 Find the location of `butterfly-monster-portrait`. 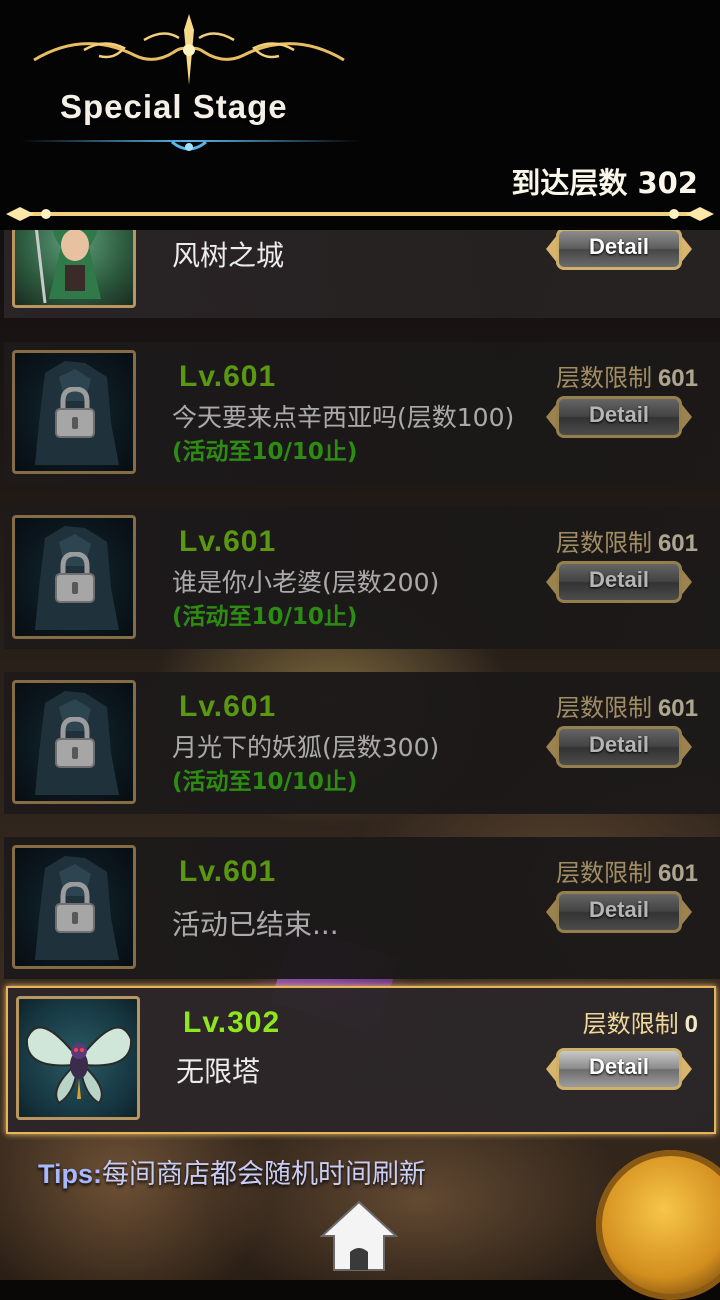

butterfly-monster-portrait is located at coordinates (78, 1058).